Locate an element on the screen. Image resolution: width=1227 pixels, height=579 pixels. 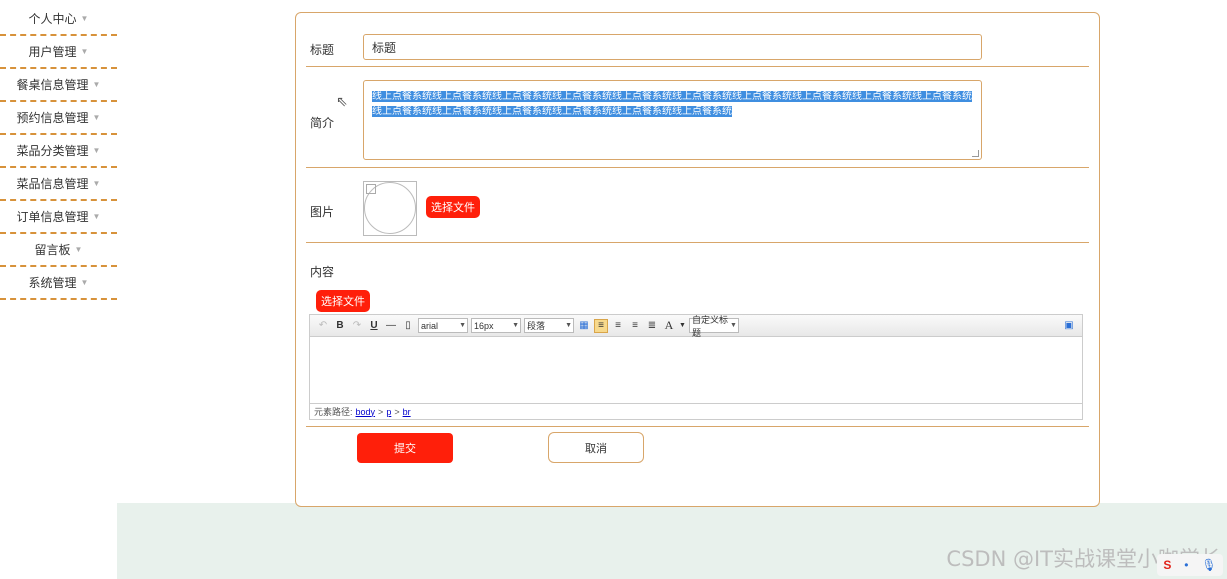
editor-path: 元素路径: body > p > br is located at coordinates (696, 411).